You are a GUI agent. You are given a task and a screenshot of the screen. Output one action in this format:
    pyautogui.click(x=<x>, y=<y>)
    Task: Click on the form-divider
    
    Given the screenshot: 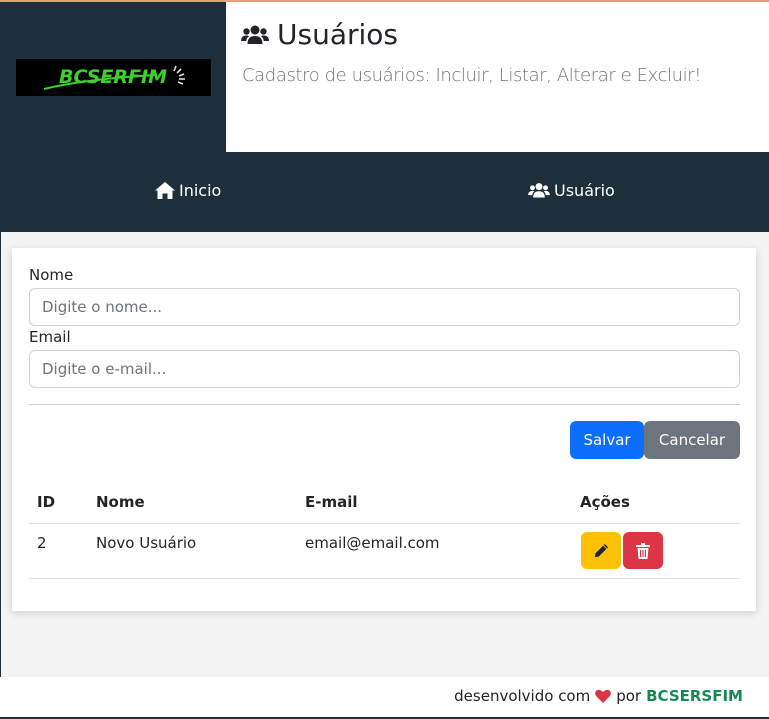 What is the action you would take?
    pyautogui.click(x=384, y=404)
    